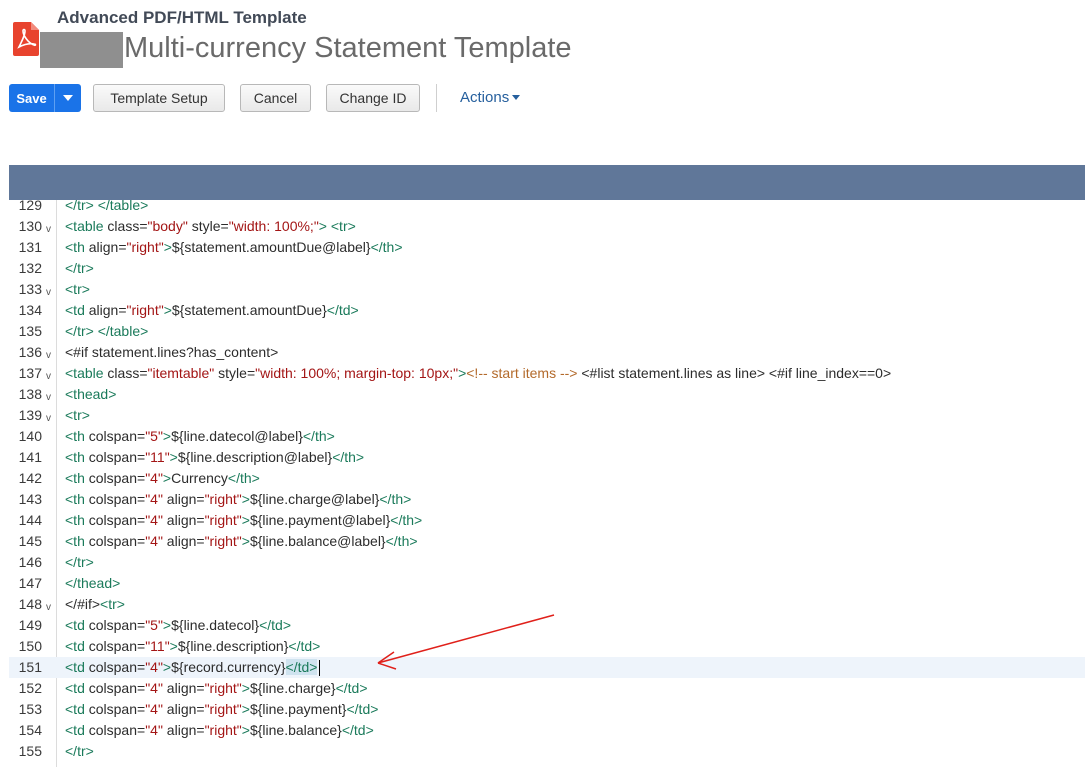 This screenshot has width=1085, height=767. What do you see at coordinates (235, 373) in the screenshot?
I see `code-token: style=` at bounding box center [235, 373].